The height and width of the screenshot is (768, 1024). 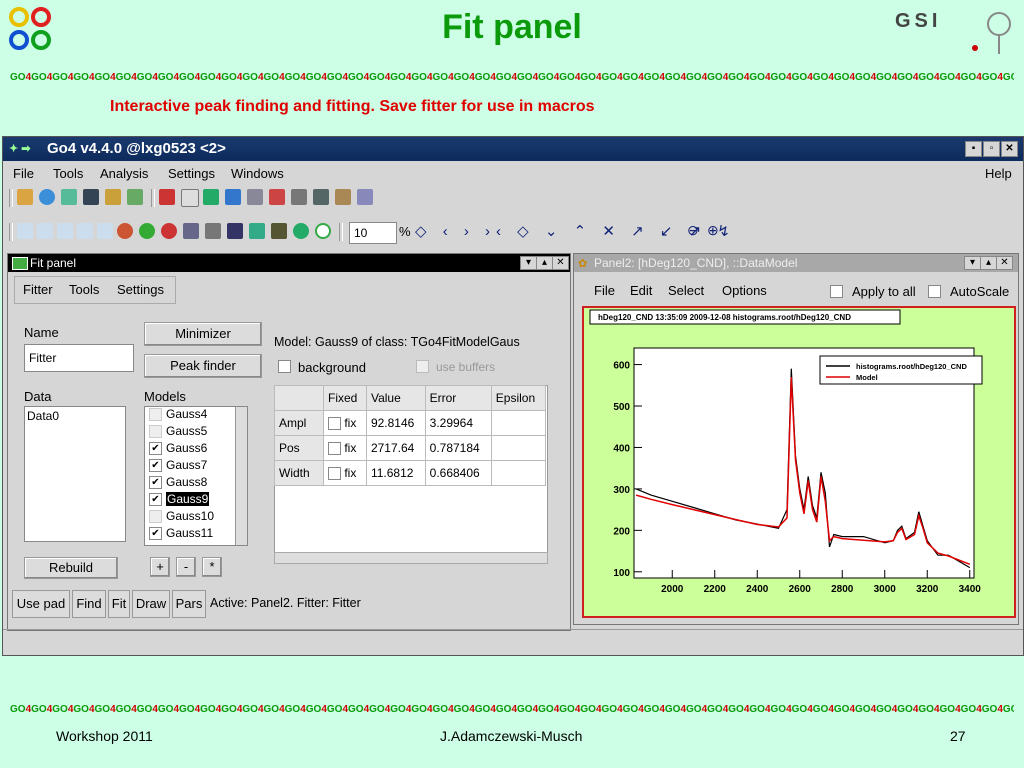 What do you see at coordinates (395, 473) in the screenshot?
I see `value-cell: 11.6812` at bounding box center [395, 473].